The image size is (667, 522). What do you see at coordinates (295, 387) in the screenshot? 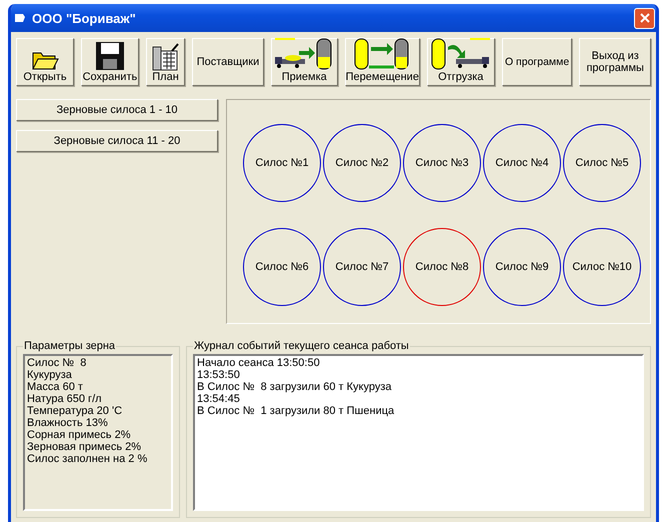
I see `text-line: В Силос № 8 загрузили 60 т Кукуруза` at bounding box center [295, 387].